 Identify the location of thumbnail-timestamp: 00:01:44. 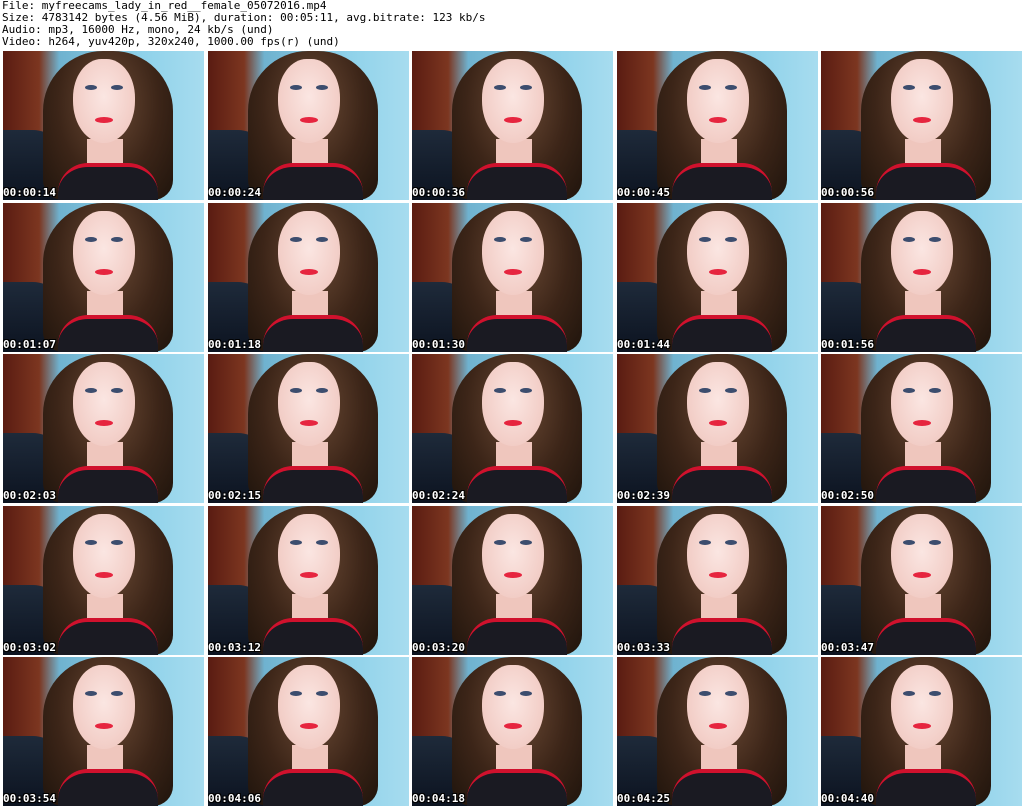
(643, 344).